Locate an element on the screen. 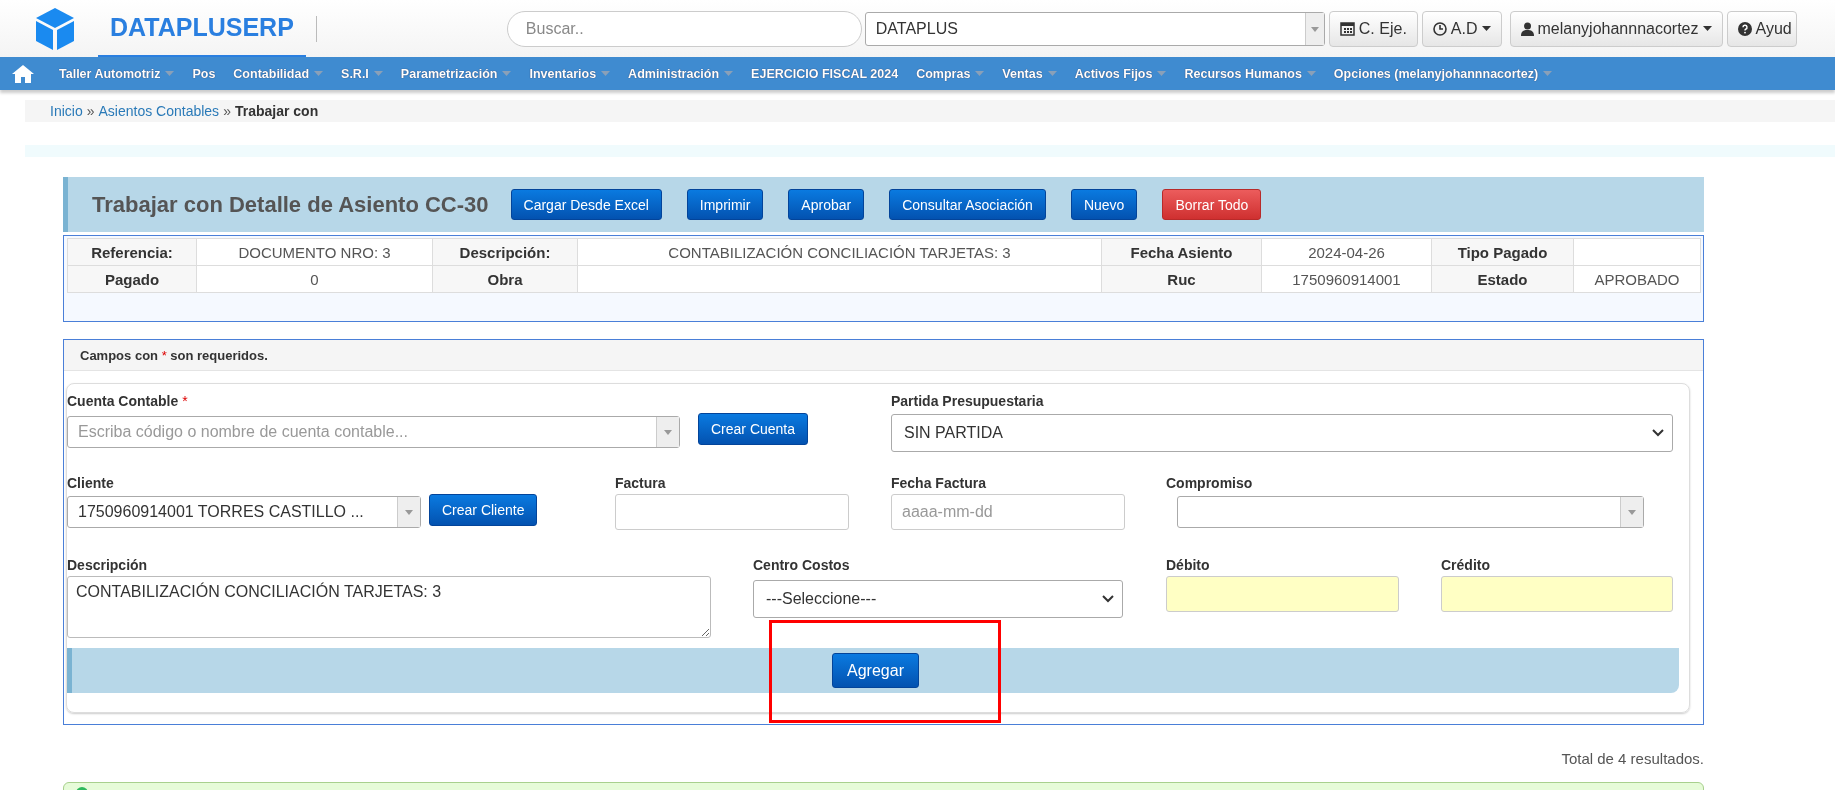 This screenshot has height=790, width=1835. table-cell: DOCUMENTO NRO: 3 is located at coordinates (314, 252).